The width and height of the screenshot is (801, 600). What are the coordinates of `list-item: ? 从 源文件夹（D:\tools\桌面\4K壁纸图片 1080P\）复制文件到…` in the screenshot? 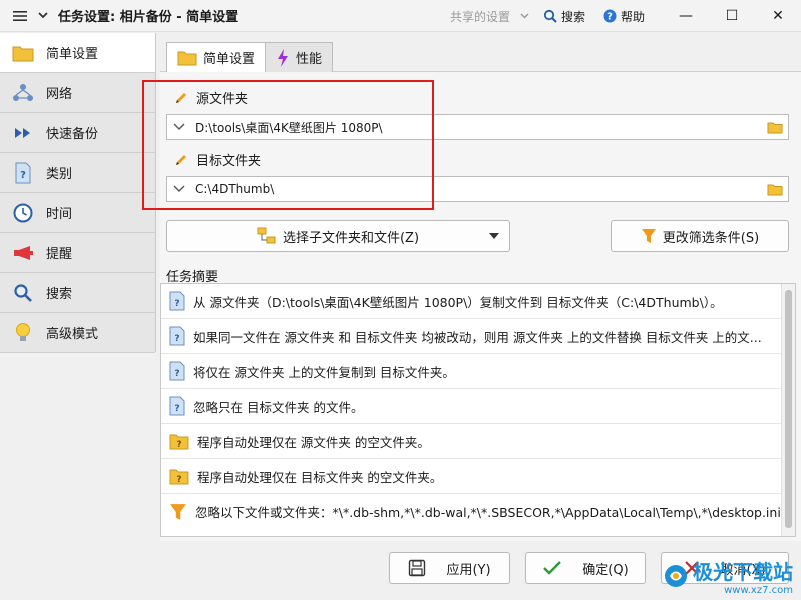 It's located at (478, 301).